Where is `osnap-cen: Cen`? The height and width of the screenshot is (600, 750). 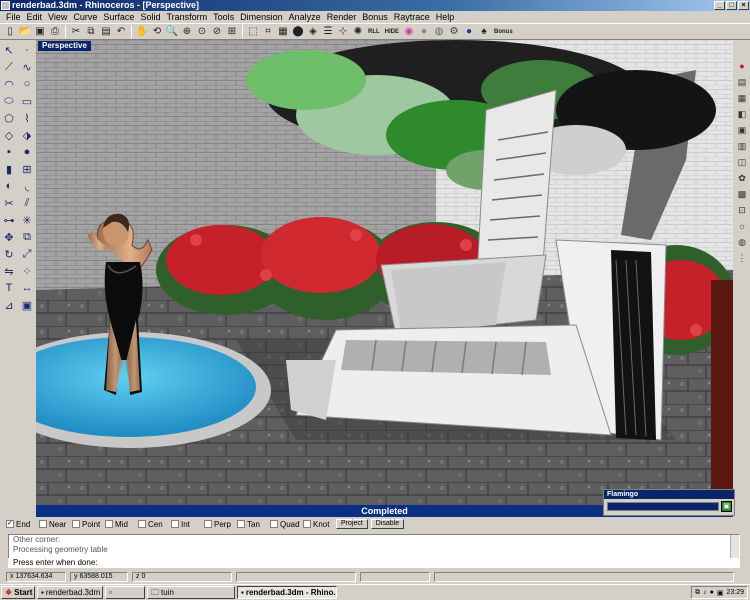
osnap-cen: Cen is located at coordinates (153, 524).